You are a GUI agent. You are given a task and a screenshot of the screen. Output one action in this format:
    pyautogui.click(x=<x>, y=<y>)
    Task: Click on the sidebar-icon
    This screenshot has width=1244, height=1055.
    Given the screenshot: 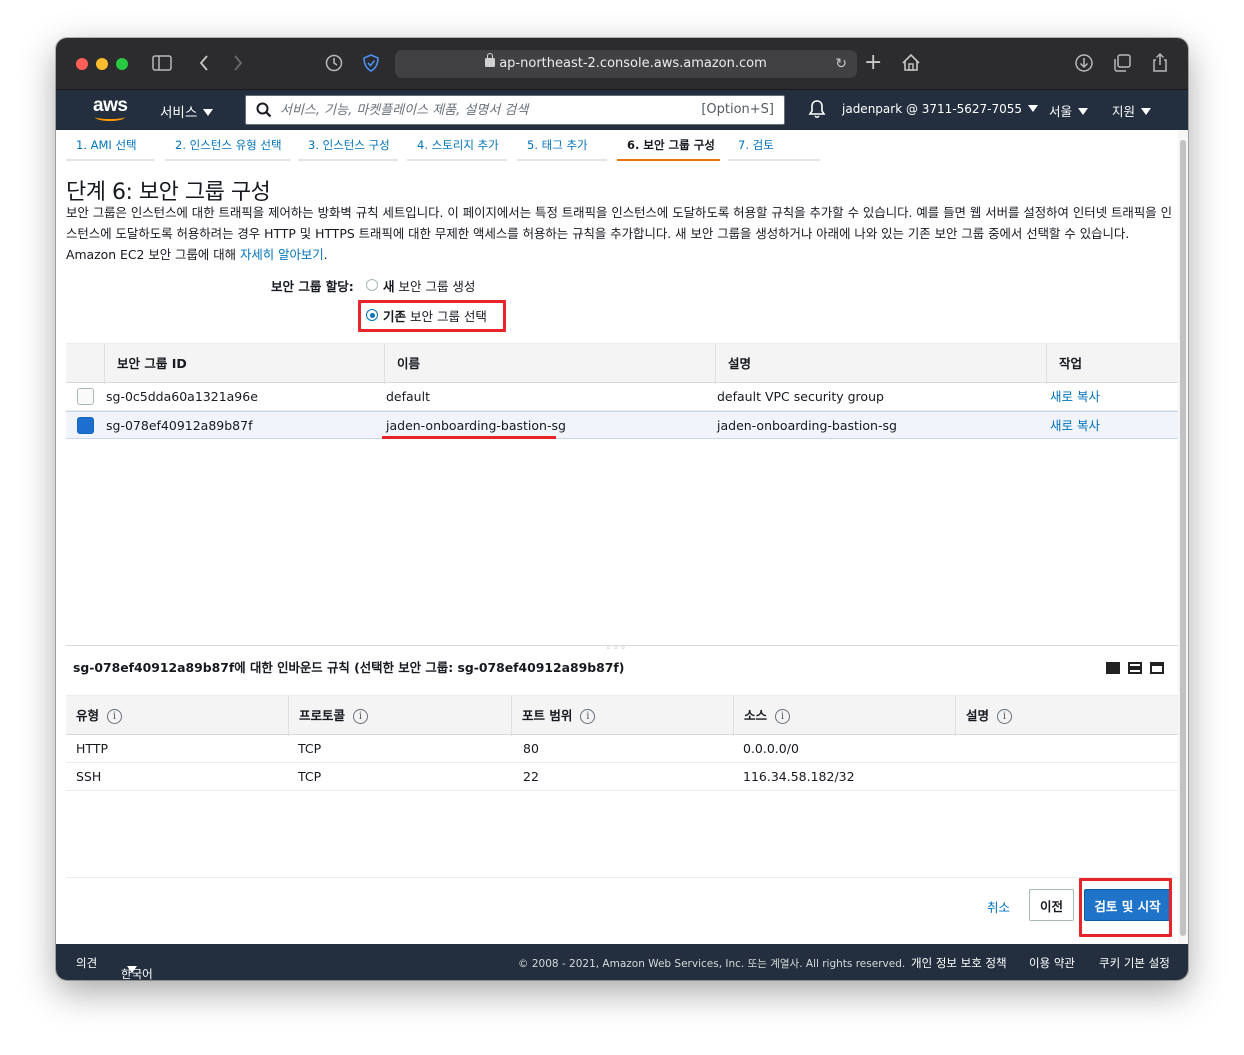 What is the action you would take?
    pyautogui.click(x=163, y=63)
    